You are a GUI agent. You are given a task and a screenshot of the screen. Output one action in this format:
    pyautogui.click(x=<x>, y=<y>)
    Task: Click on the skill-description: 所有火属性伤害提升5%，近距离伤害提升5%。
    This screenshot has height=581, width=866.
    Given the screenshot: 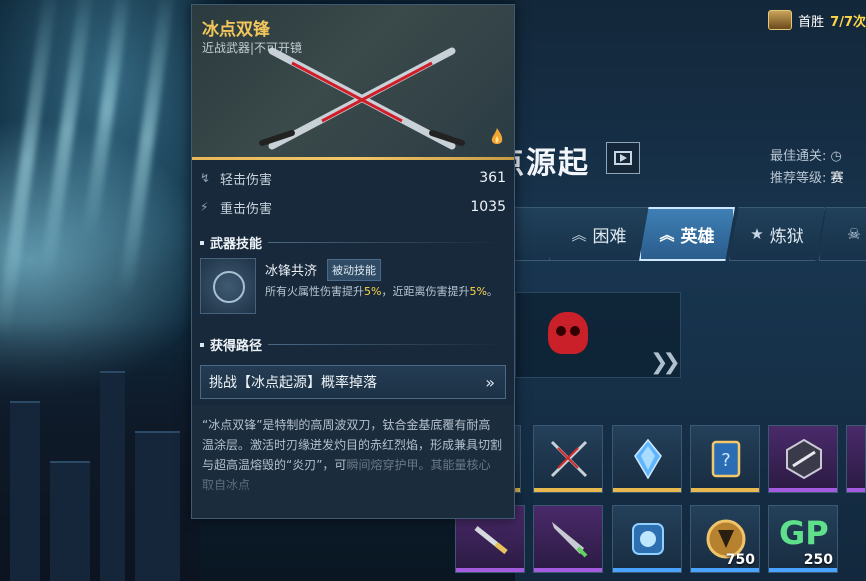 What is the action you would take?
    pyautogui.click(x=385, y=292)
    